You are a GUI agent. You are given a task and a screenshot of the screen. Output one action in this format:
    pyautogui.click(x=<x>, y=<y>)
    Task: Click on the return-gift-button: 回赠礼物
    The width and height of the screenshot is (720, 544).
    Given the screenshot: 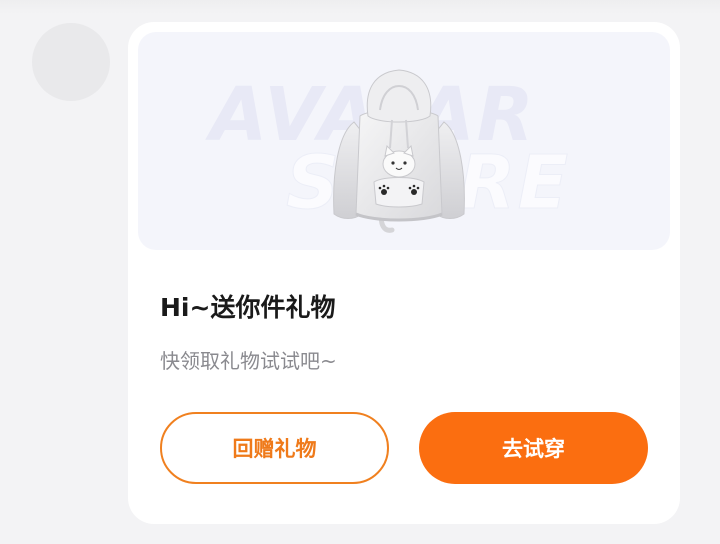 What is the action you would take?
    pyautogui.click(x=274, y=448)
    